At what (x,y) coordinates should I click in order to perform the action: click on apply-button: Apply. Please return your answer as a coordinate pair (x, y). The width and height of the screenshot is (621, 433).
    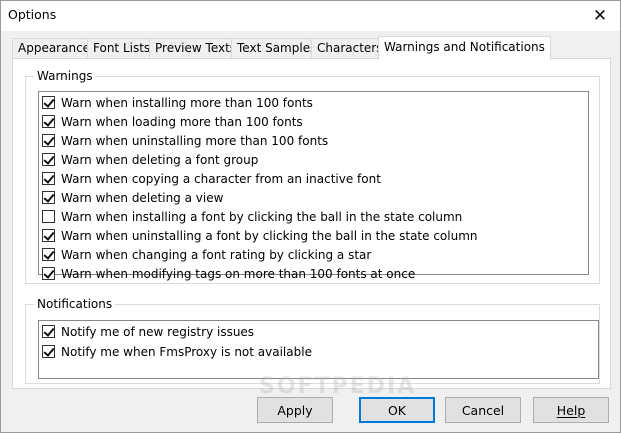
    Looking at the image, I should click on (295, 410).